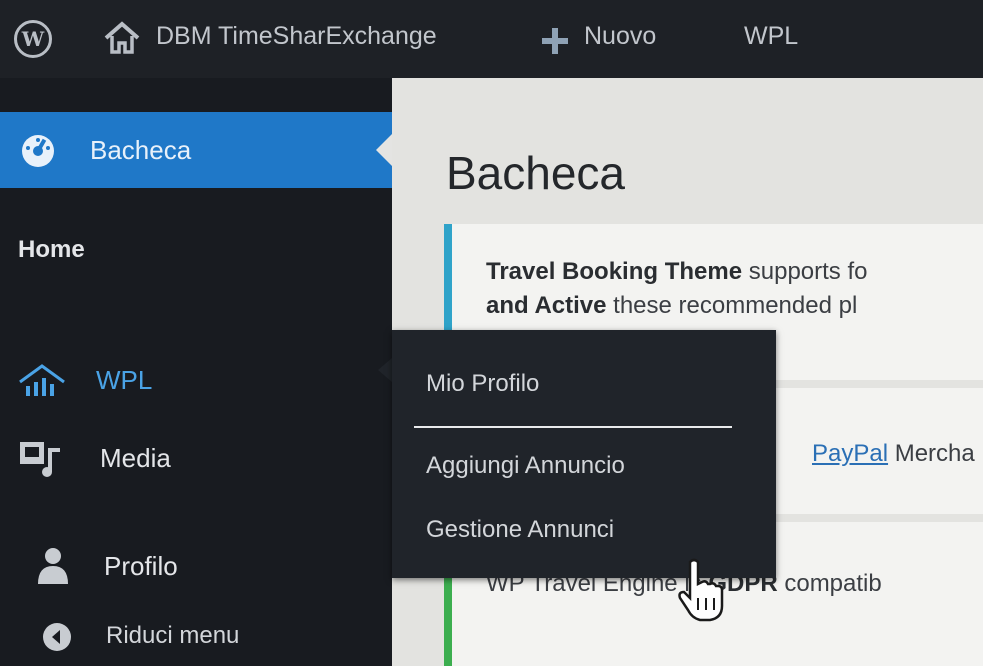 This screenshot has height=666, width=983. I want to click on wpl-house-icon, so click(42, 380).